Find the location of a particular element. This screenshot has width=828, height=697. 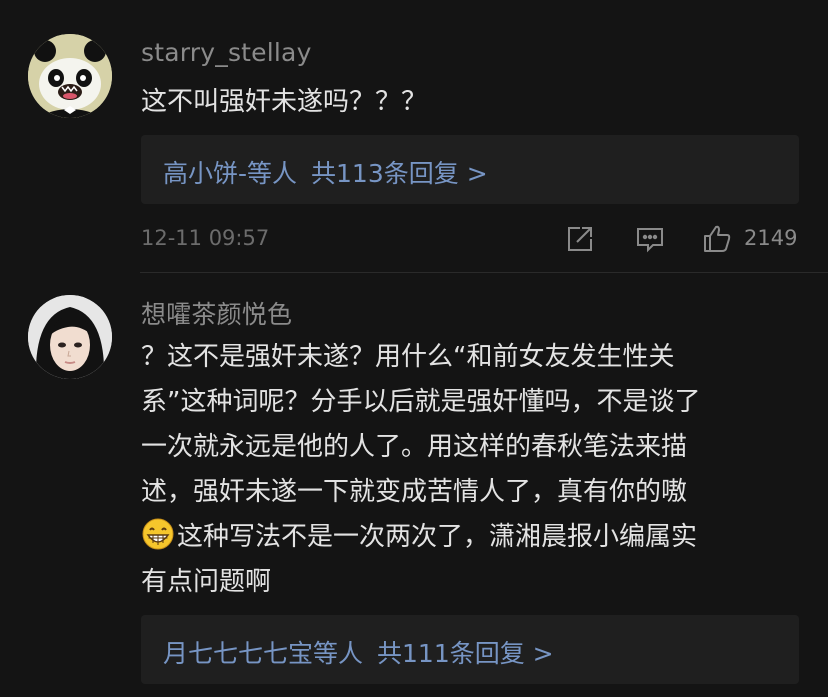

person-avatar is located at coordinates (70, 337).